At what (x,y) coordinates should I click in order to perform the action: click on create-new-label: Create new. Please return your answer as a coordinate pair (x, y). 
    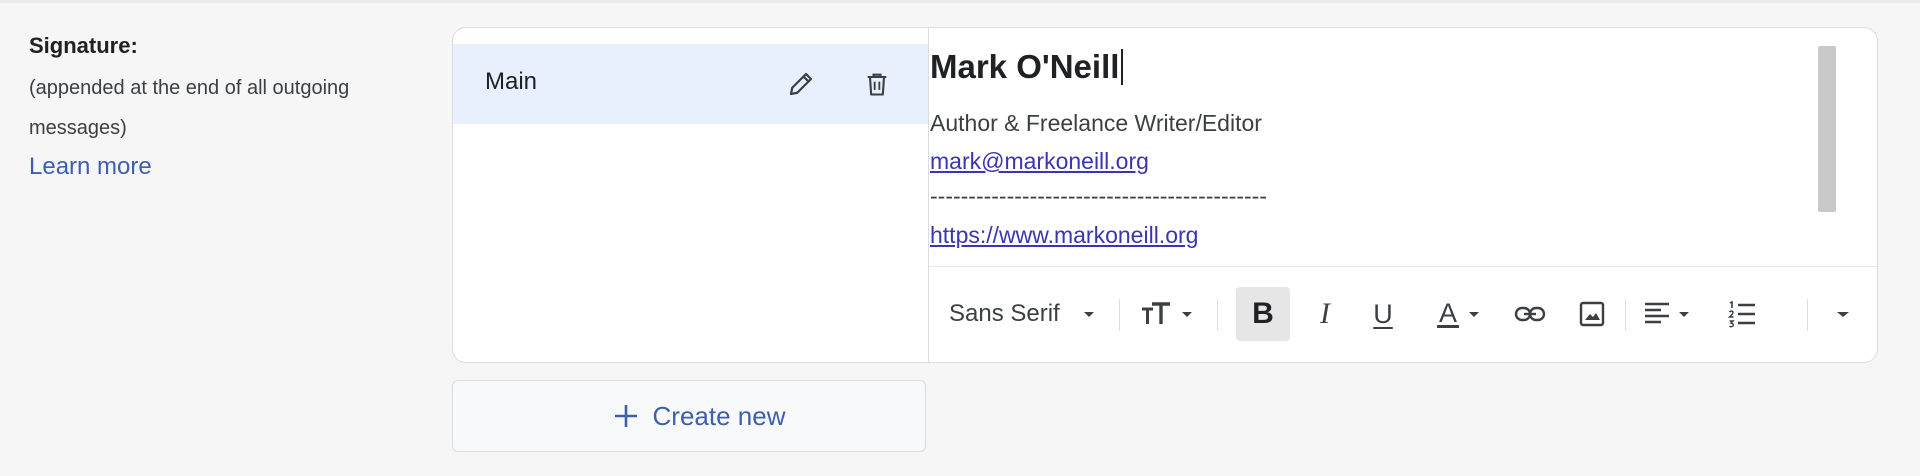
    Looking at the image, I should click on (719, 415).